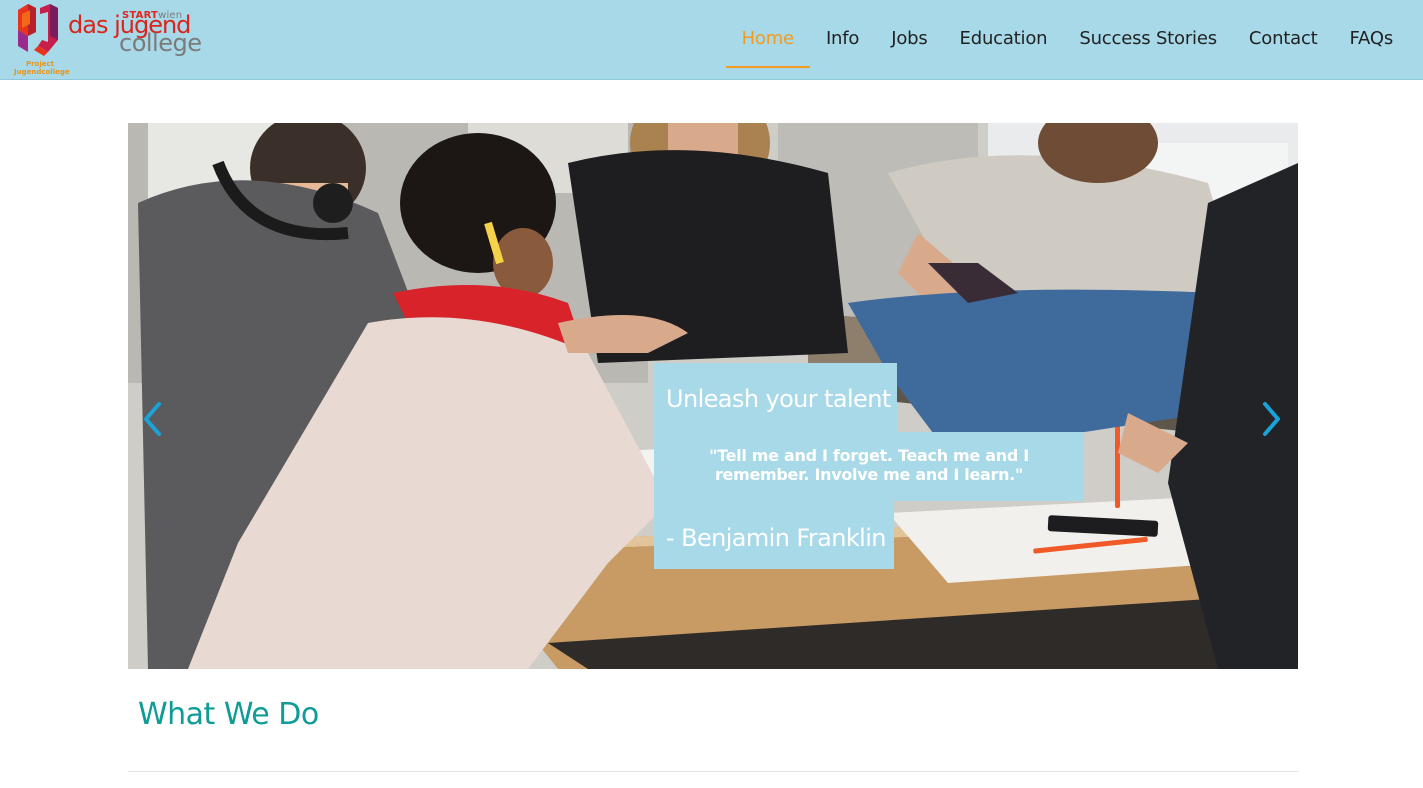 The height and width of the screenshot is (788, 1423). I want to click on carousel-next-button, so click(1271, 419).